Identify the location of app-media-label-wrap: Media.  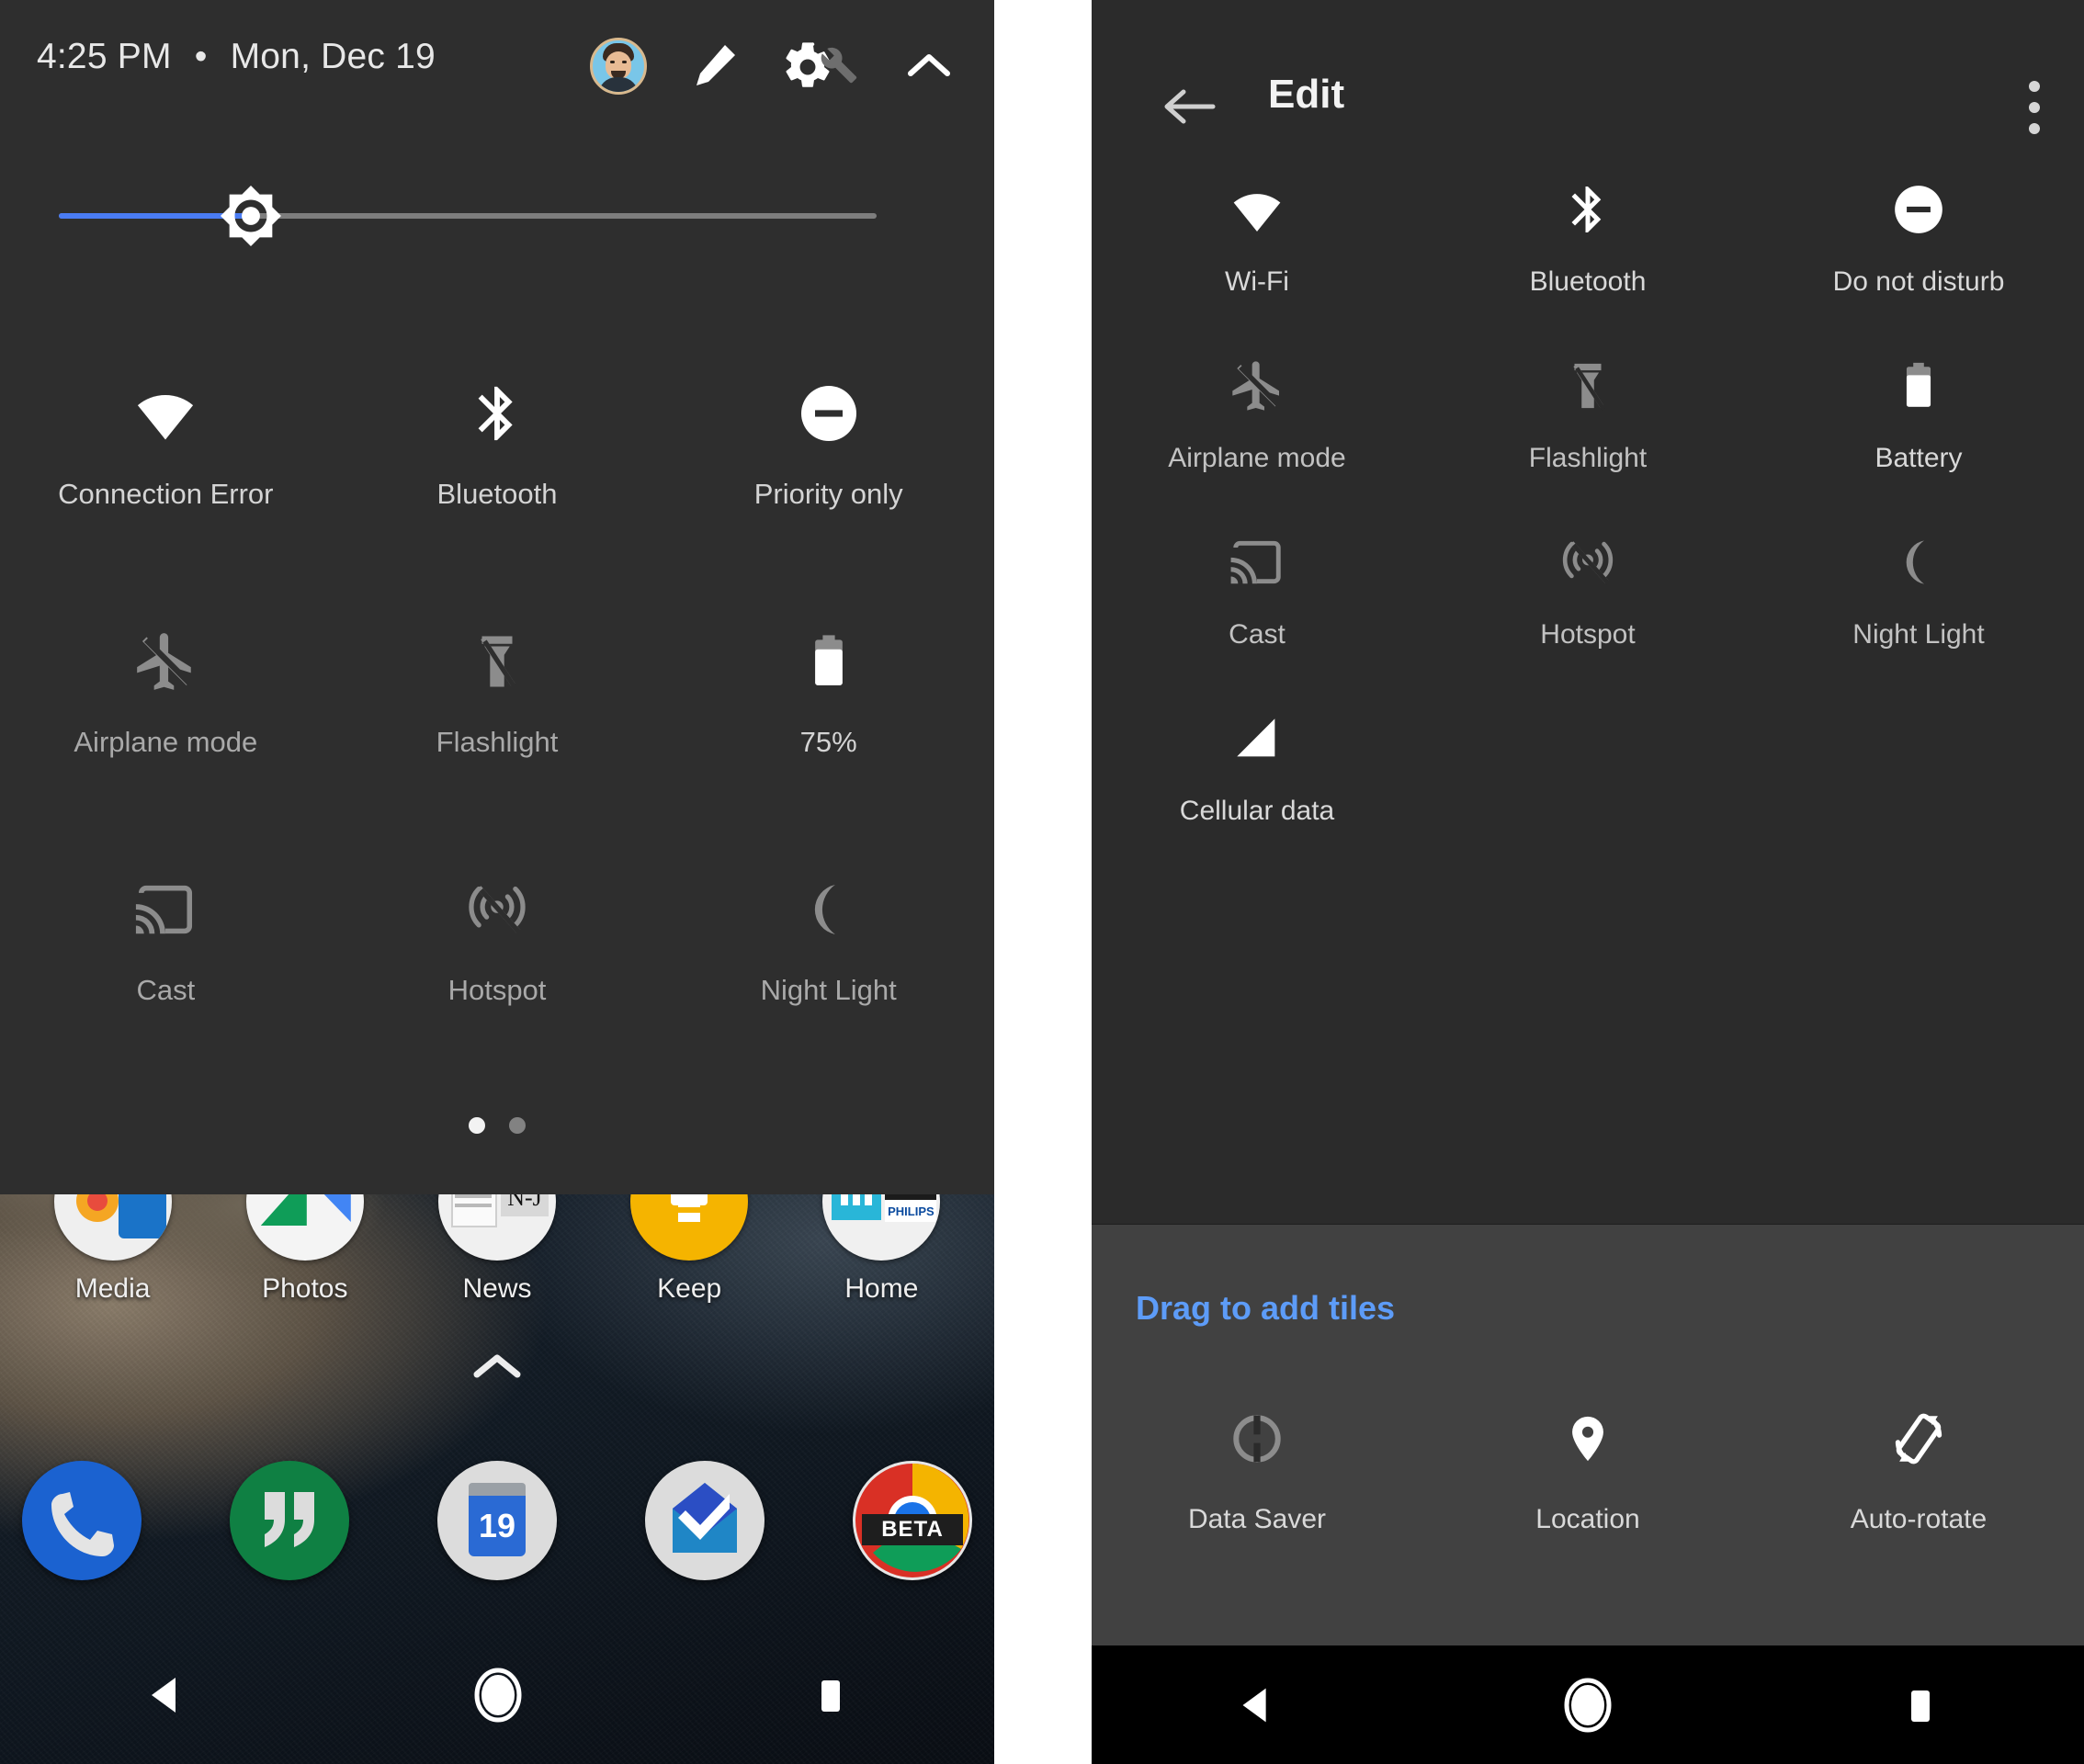
(113, 1246).